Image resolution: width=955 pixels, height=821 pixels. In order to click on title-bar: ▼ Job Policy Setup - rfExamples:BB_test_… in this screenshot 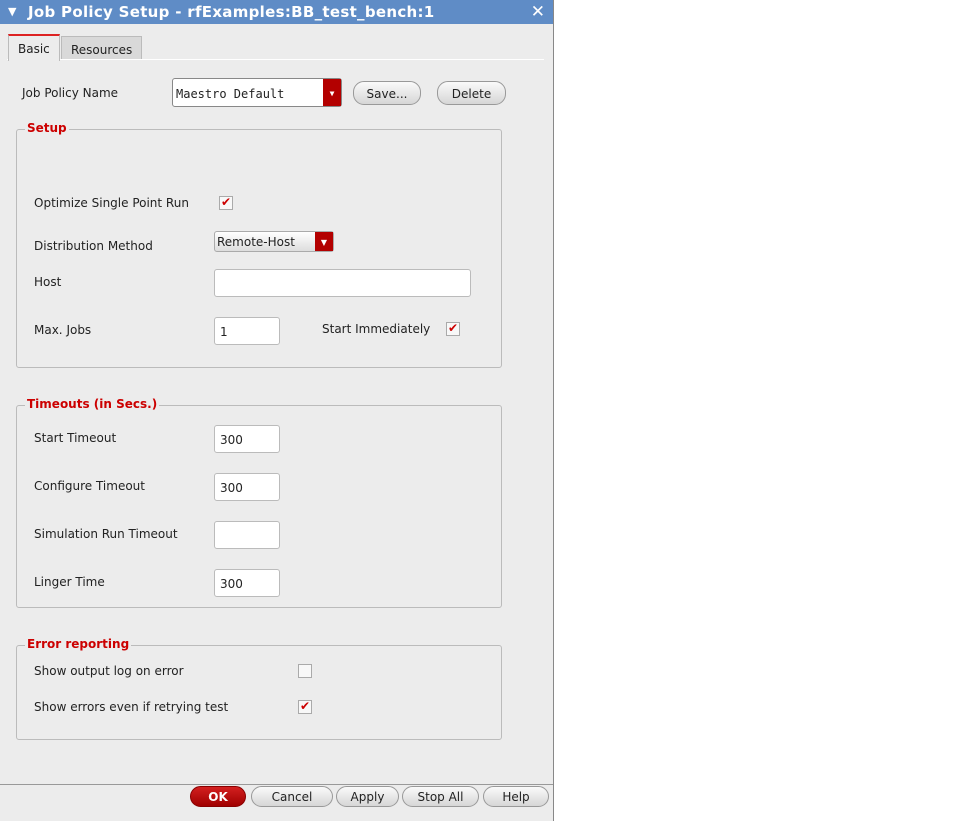, I will do `click(276, 12)`.